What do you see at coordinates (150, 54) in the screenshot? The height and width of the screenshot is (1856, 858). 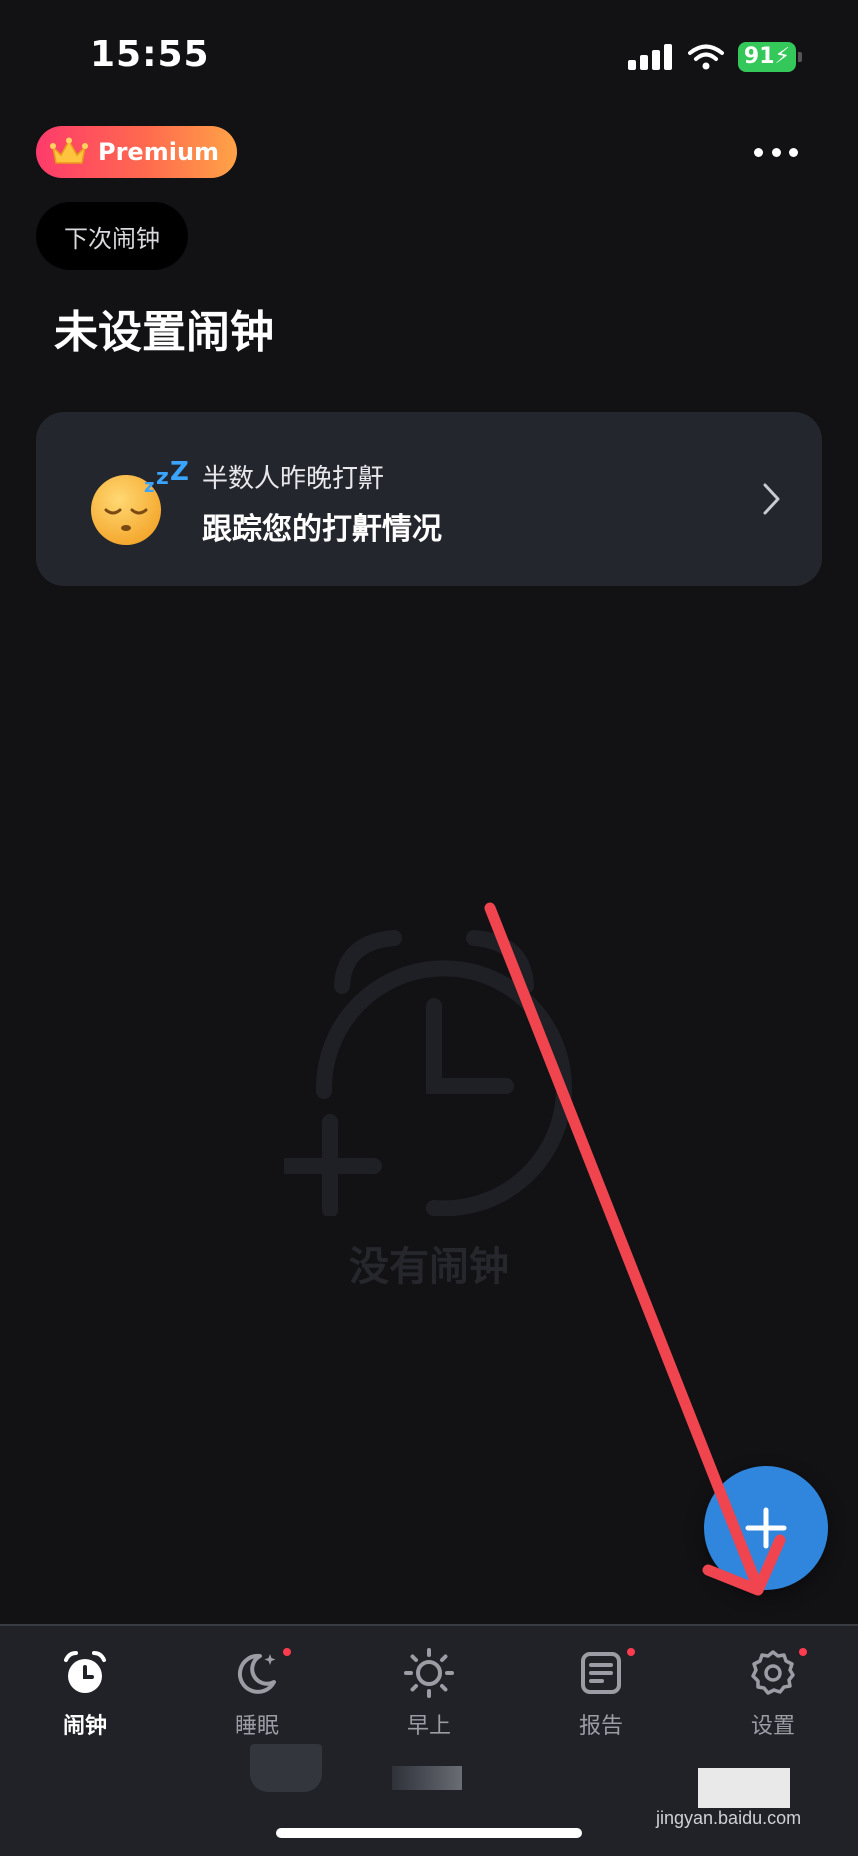 I see `status-time: 15:55` at bounding box center [150, 54].